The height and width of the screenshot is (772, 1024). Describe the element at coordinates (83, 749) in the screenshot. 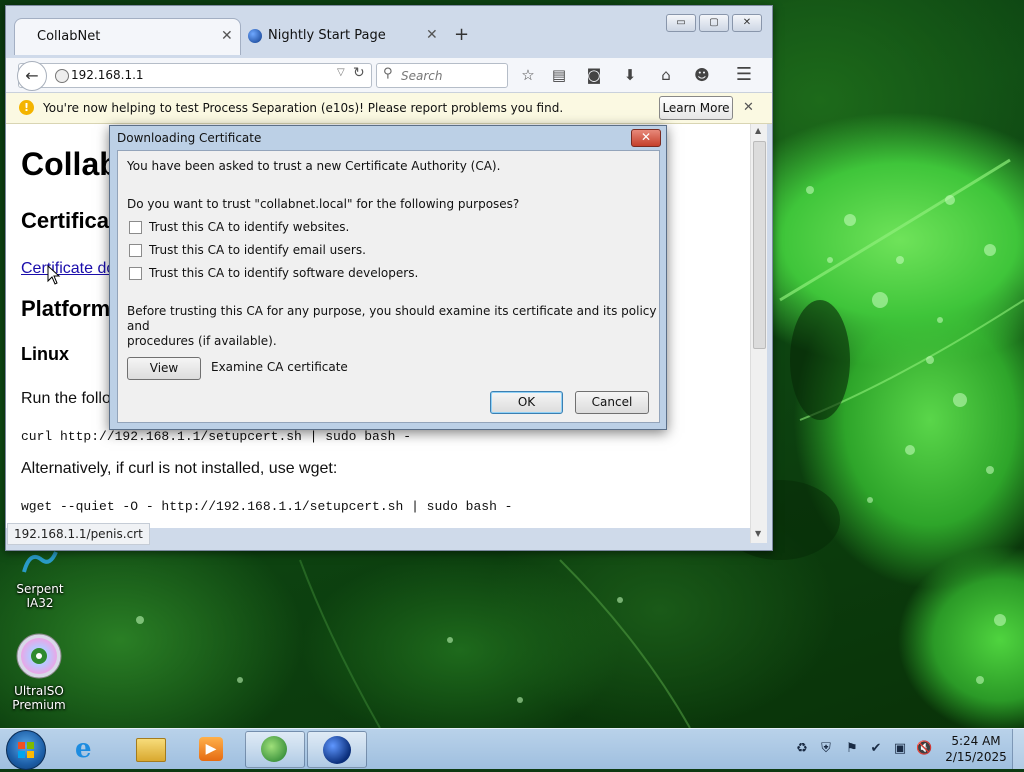

I see `internet-explorer-icon: e` at that location.